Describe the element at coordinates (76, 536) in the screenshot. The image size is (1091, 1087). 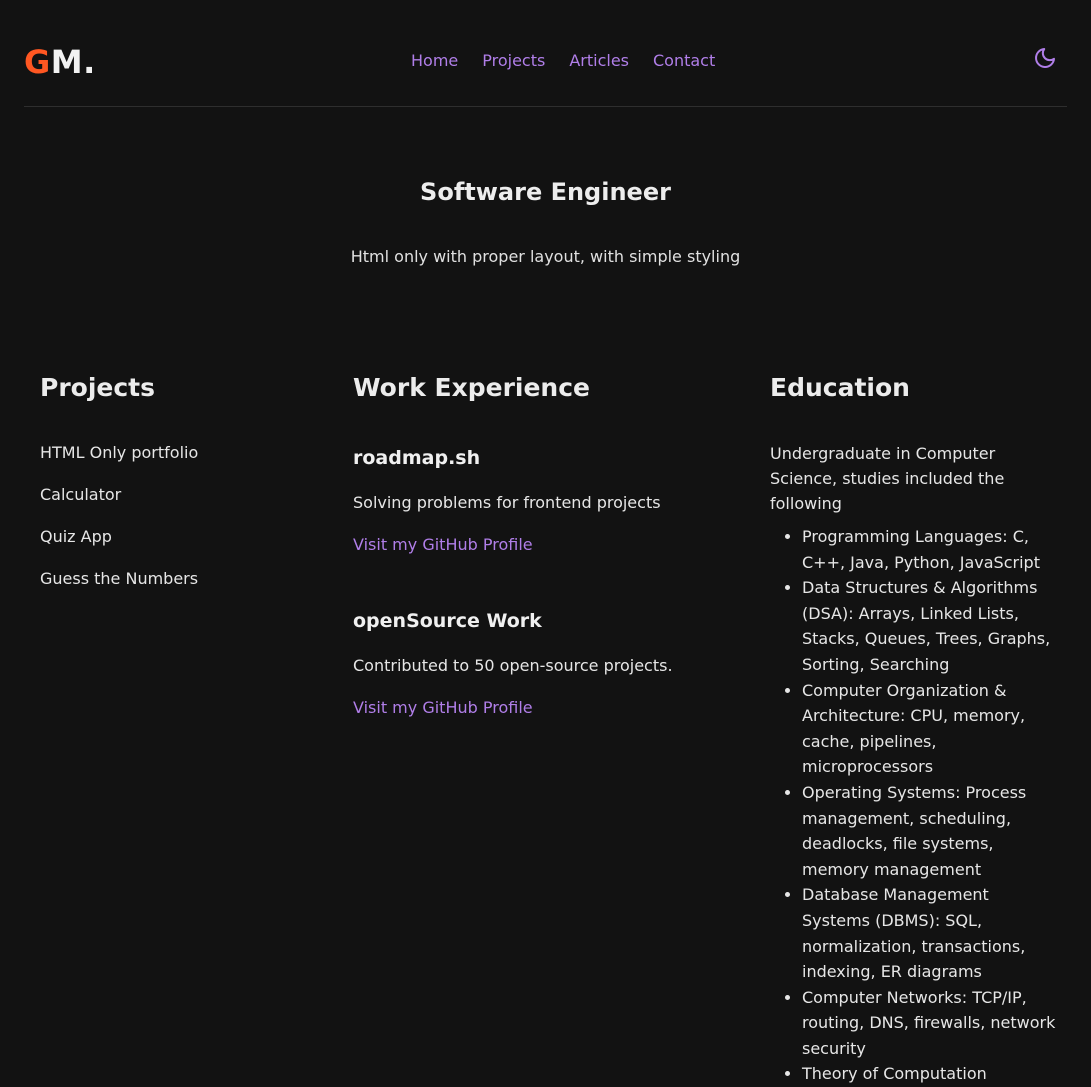
I see `project-item: Quiz App` at that location.